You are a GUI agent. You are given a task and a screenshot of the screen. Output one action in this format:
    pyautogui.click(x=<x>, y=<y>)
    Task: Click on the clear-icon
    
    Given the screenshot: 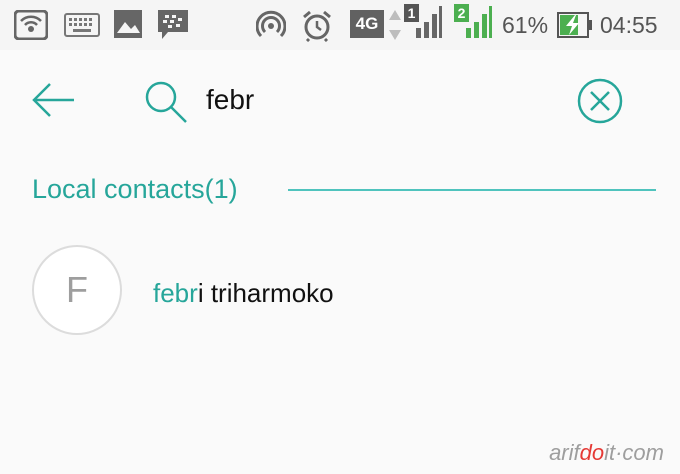 What is the action you would take?
    pyautogui.click(x=600, y=101)
    